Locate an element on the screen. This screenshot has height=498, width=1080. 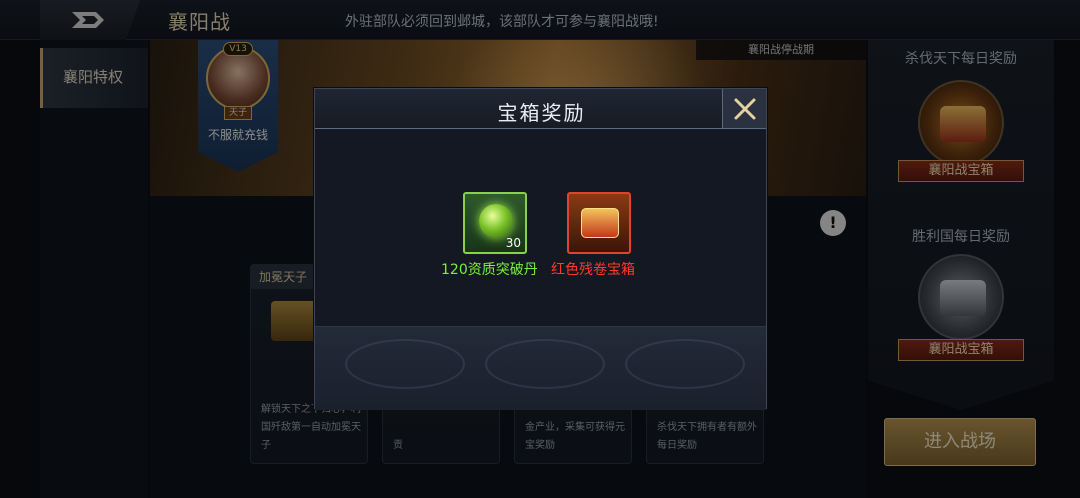
close-button is located at coordinates (744, 109).